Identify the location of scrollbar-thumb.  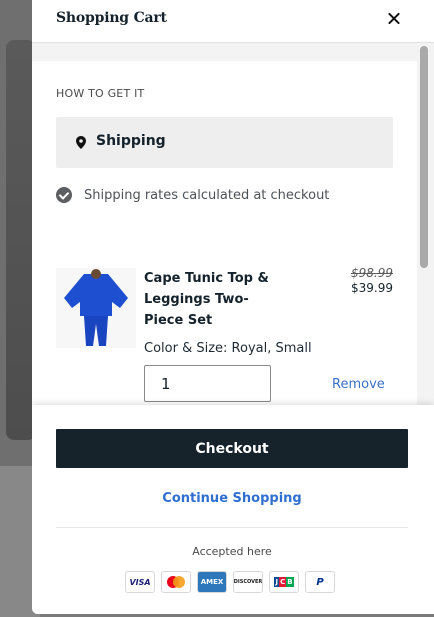
(424, 157).